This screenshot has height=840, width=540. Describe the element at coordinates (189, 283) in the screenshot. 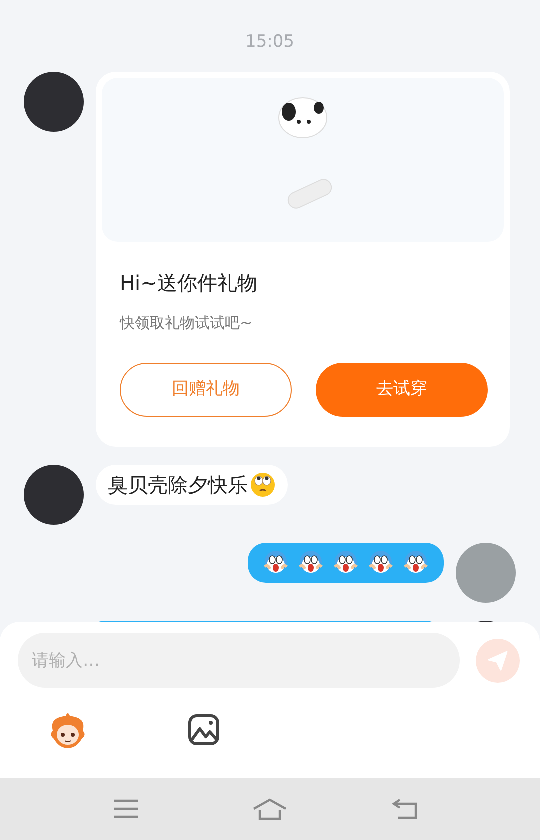

I see `gift-title: Hi~送你件礼物` at that location.